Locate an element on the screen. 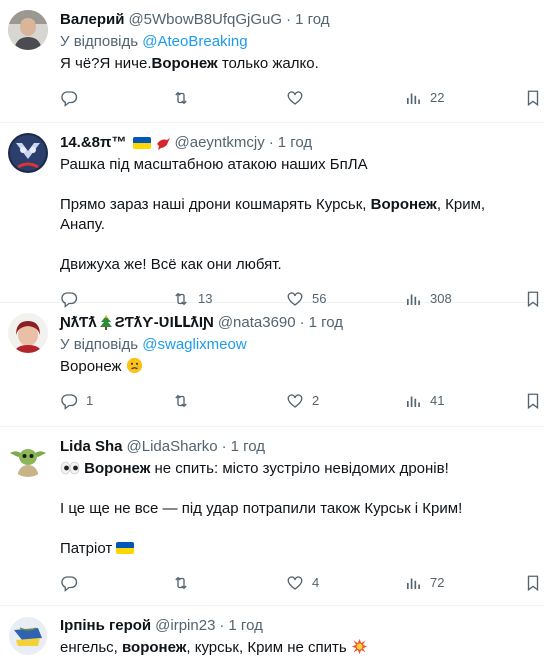 Image resolution: width=544 pixels, height=670 pixels. explosion-emoji-icon is located at coordinates (359, 646).